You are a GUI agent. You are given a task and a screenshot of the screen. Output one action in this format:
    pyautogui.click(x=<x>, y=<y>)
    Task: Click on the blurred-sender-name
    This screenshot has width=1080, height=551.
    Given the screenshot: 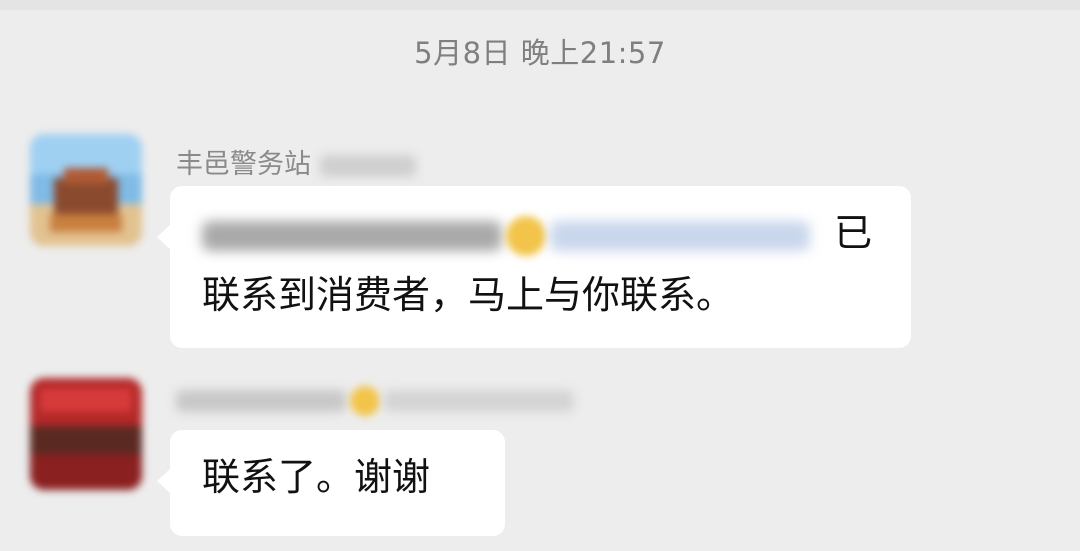 What is the action you would take?
    pyautogui.click(x=261, y=400)
    